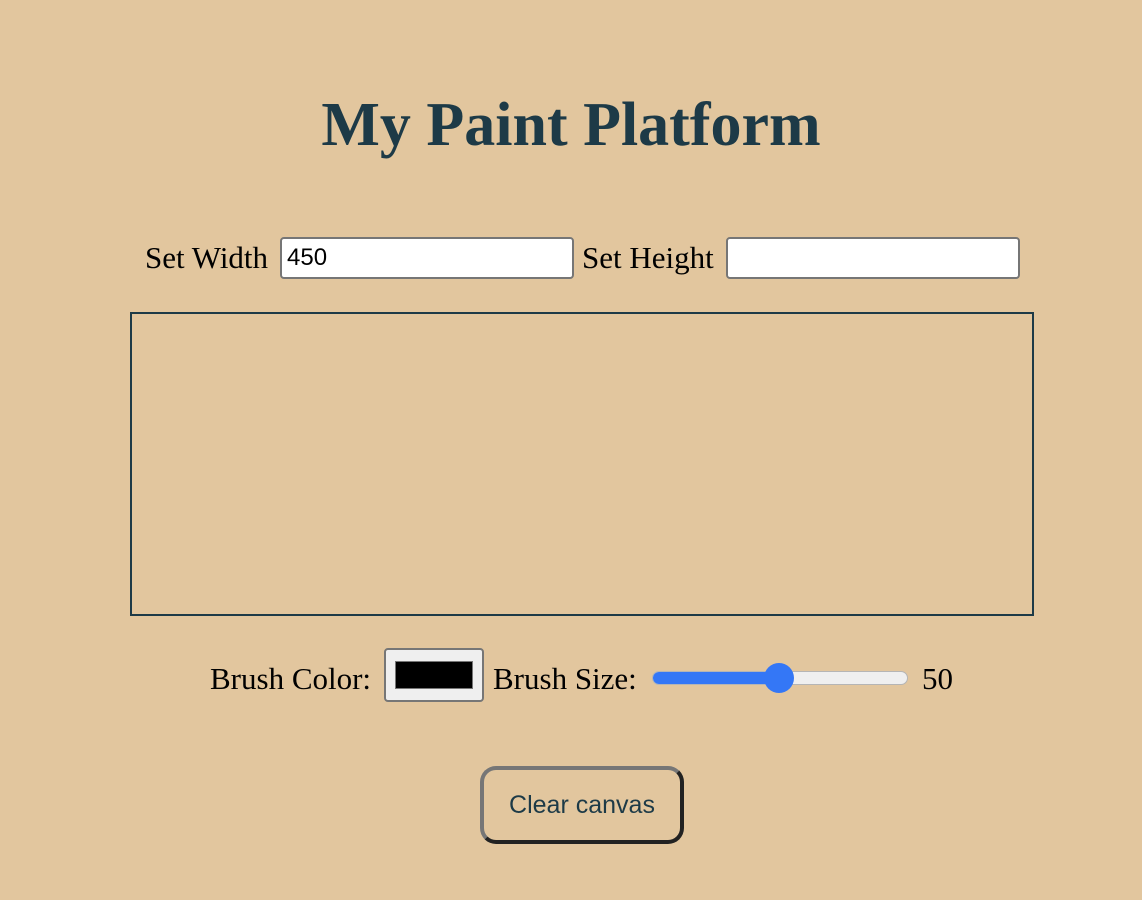 The image size is (1142, 900). I want to click on brush-controls: Brush Color: Brush Size: 50, so click(571, 676).